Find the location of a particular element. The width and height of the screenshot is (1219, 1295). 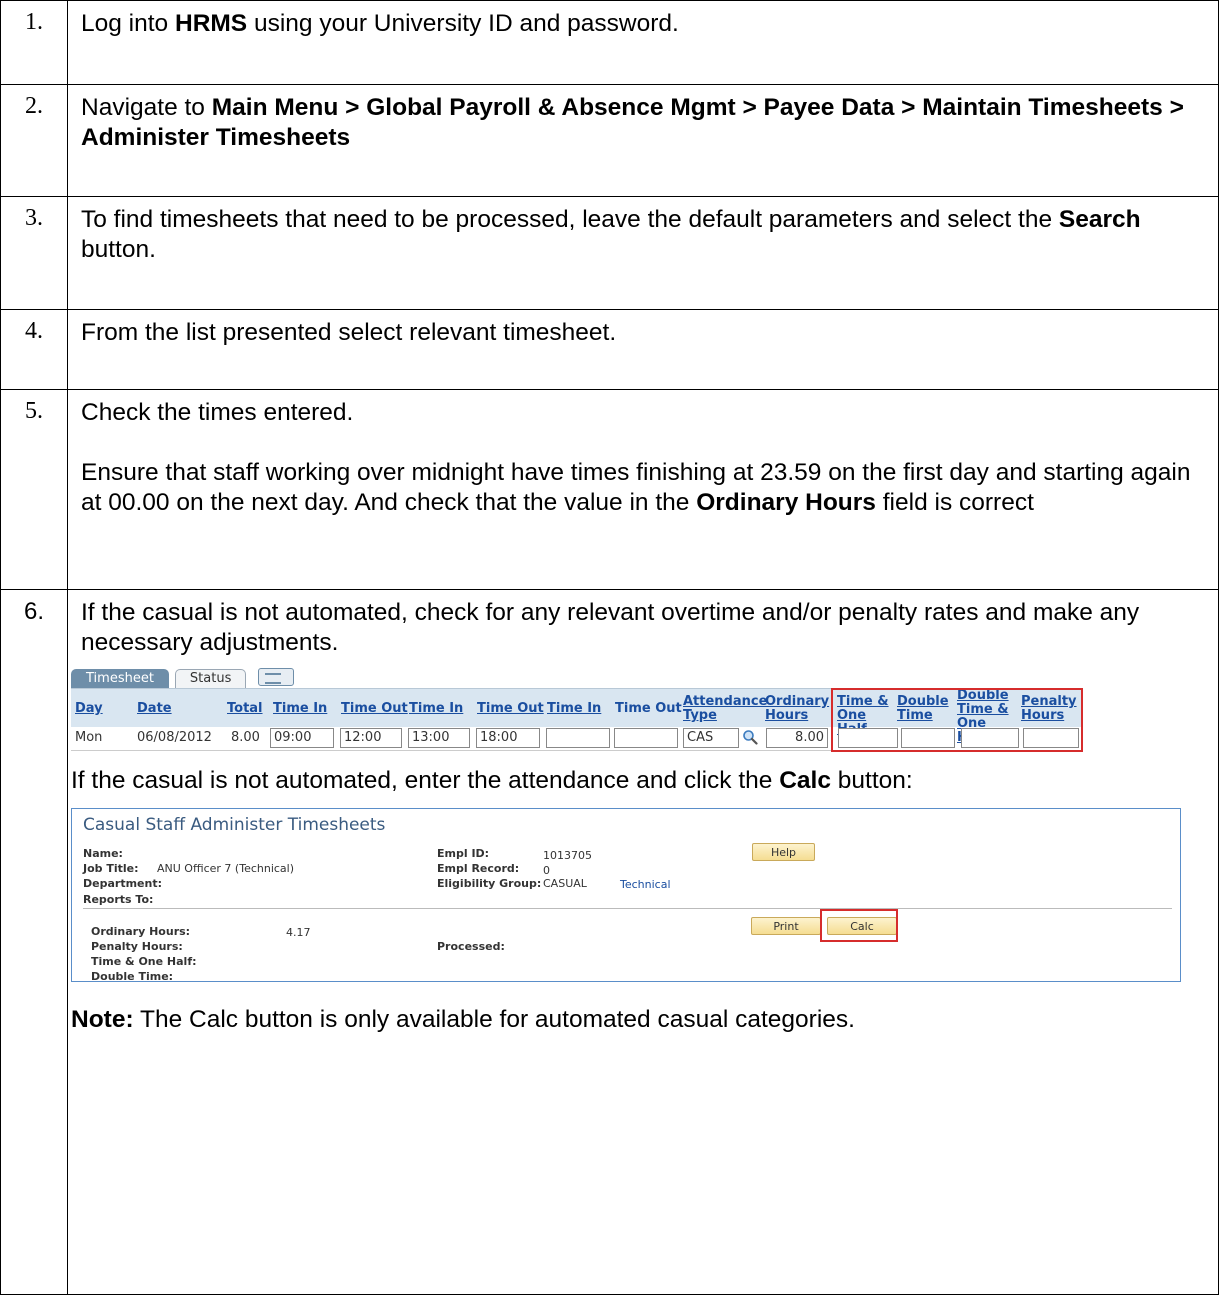

bold-run: Note: is located at coordinates (102, 1019).